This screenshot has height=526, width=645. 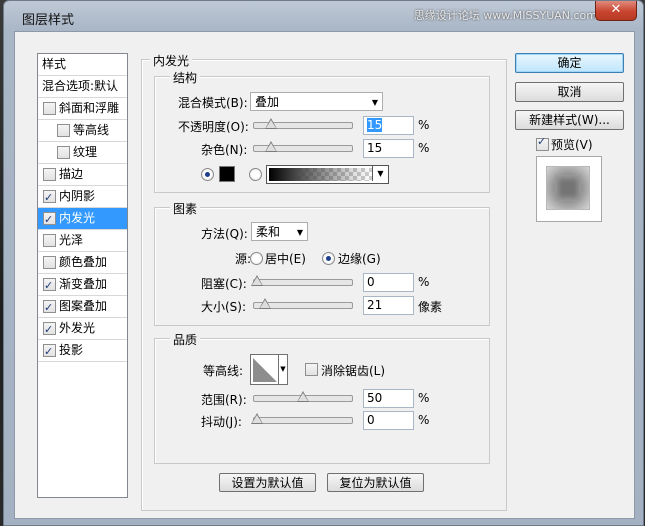 I want to click on gradient-preview, so click(x=320, y=174).